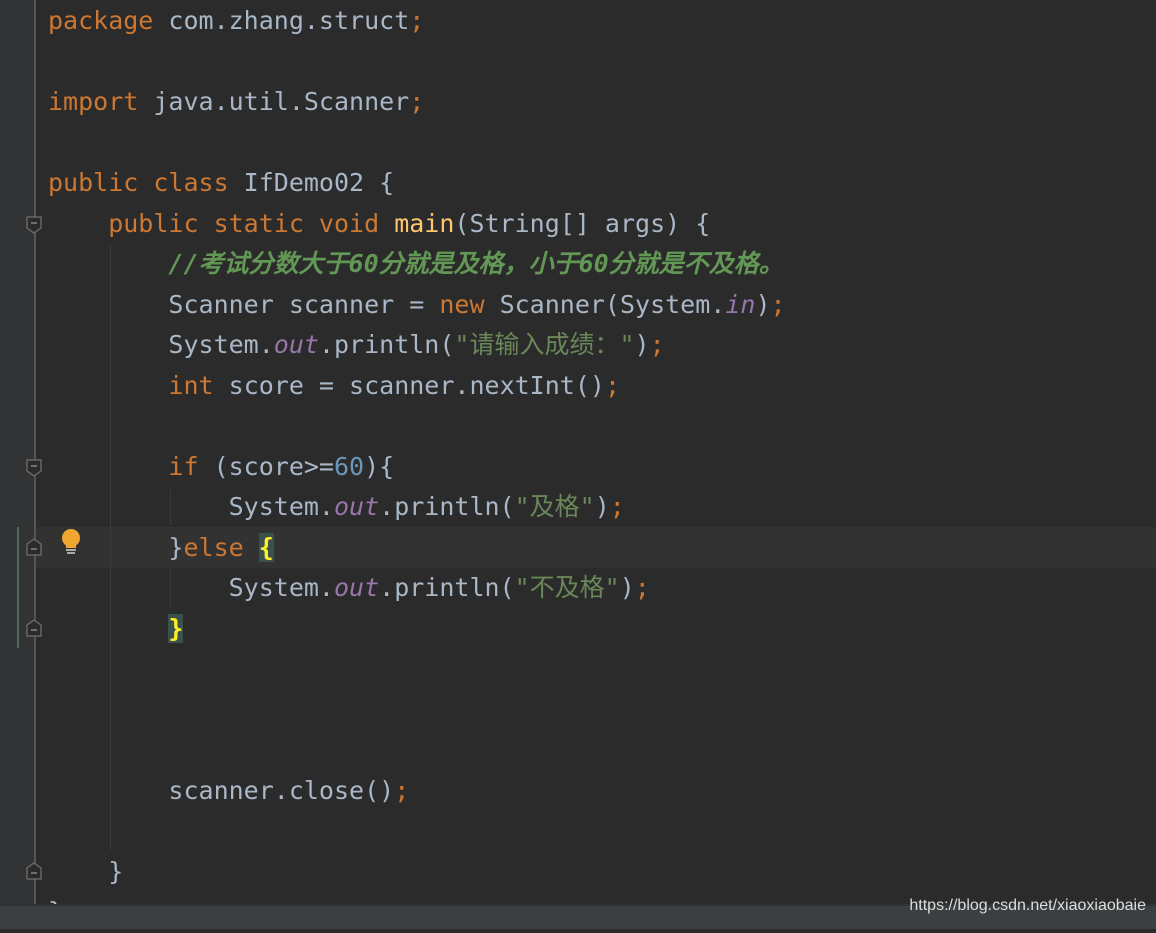 The width and height of the screenshot is (1156, 933). I want to click on code-line: public class IfDemo02 {, so click(417, 183).